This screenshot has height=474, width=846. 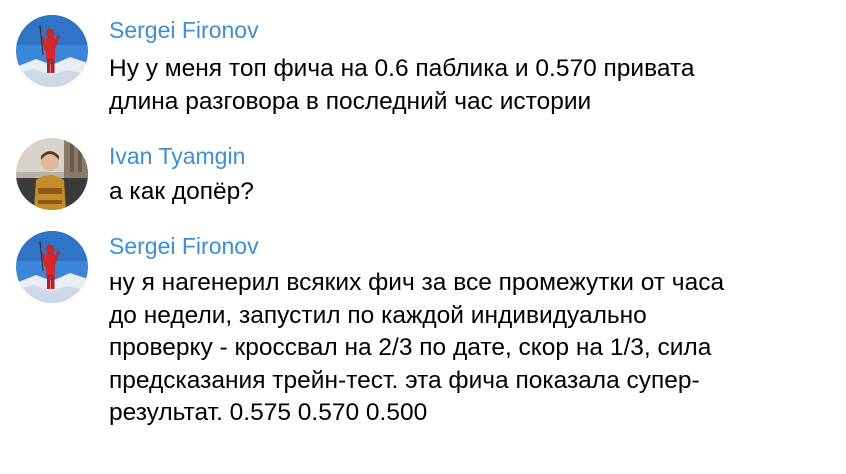 I want to click on message-text-line: результат. 0.575 0.570 0.500, so click(x=268, y=413).